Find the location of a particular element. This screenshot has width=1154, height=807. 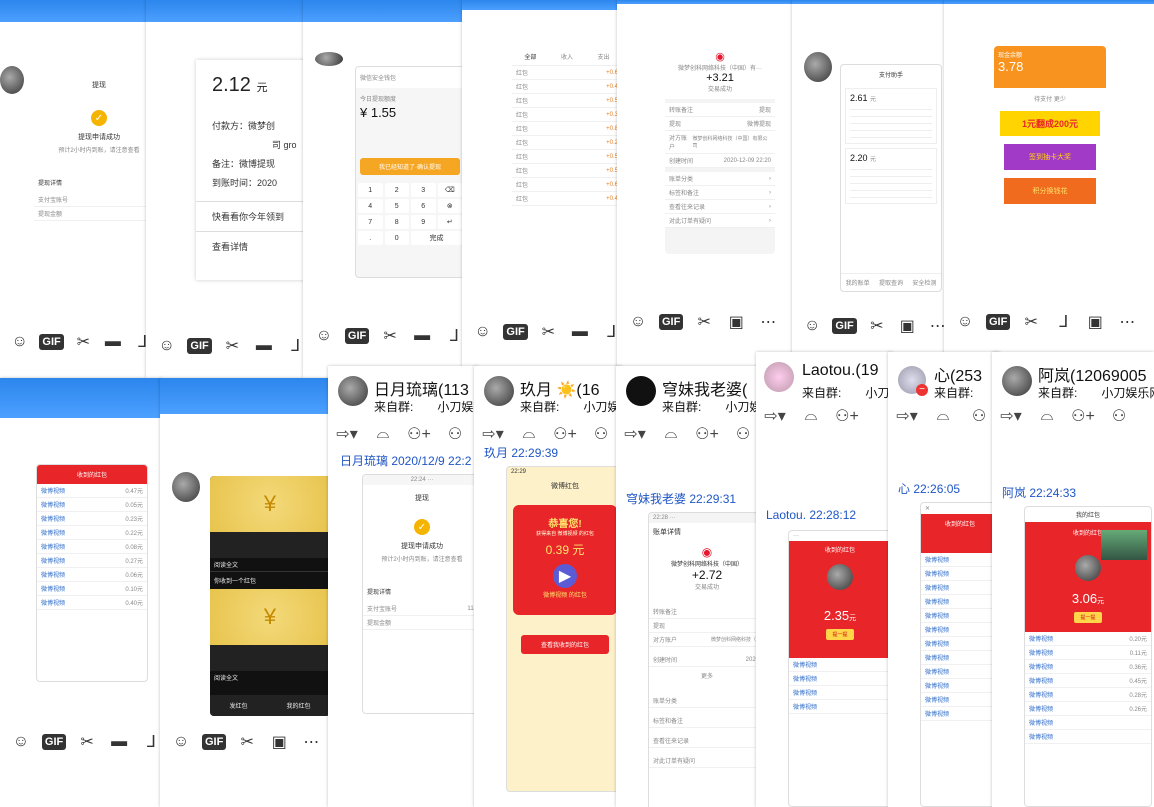

backspace-key: ⌫ is located at coordinates (449, 190).